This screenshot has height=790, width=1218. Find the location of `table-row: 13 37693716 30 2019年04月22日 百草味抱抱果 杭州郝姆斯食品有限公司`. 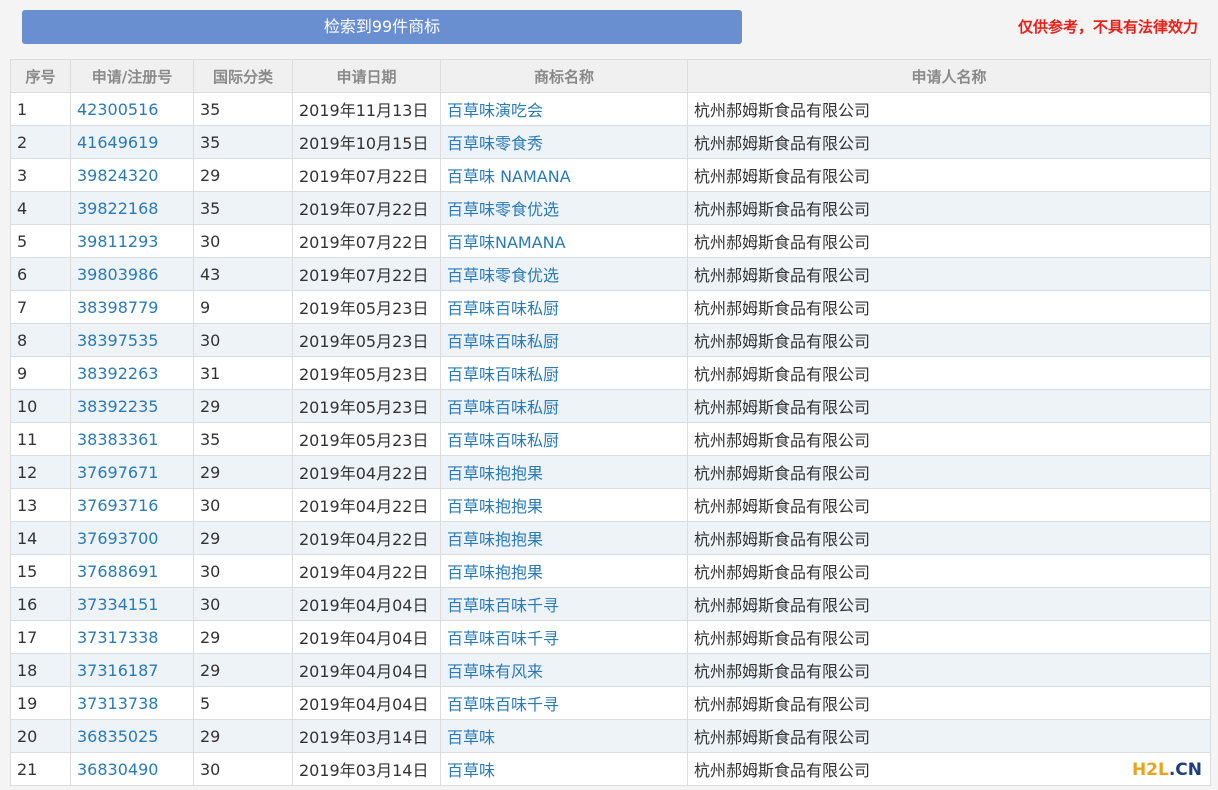

table-row: 13 37693716 30 2019年04月22日 百草味抱抱果 杭州郝姆斯食品有限公司 is located at coordinates (610, 505).